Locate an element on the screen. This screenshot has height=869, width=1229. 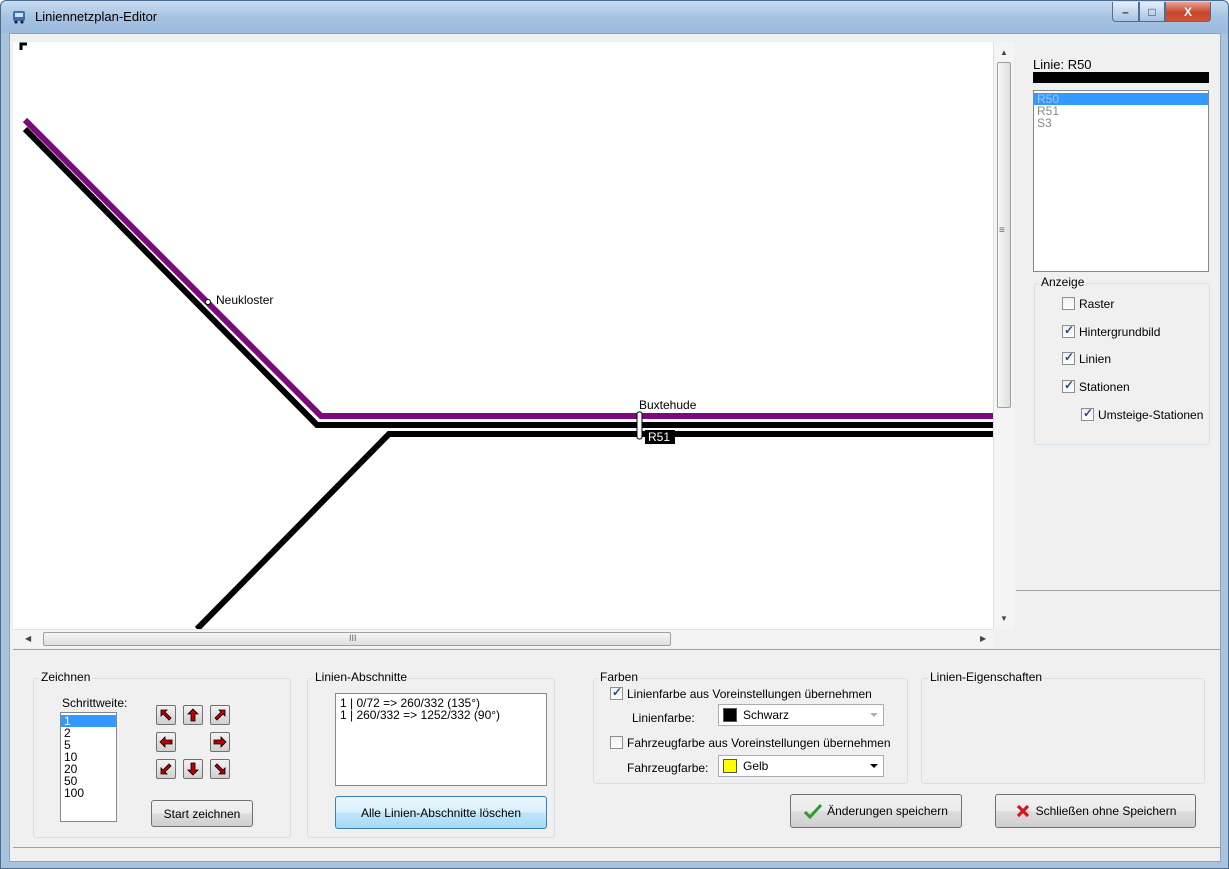
stationen-label: Stationen is located at coordinates (1104, 387).